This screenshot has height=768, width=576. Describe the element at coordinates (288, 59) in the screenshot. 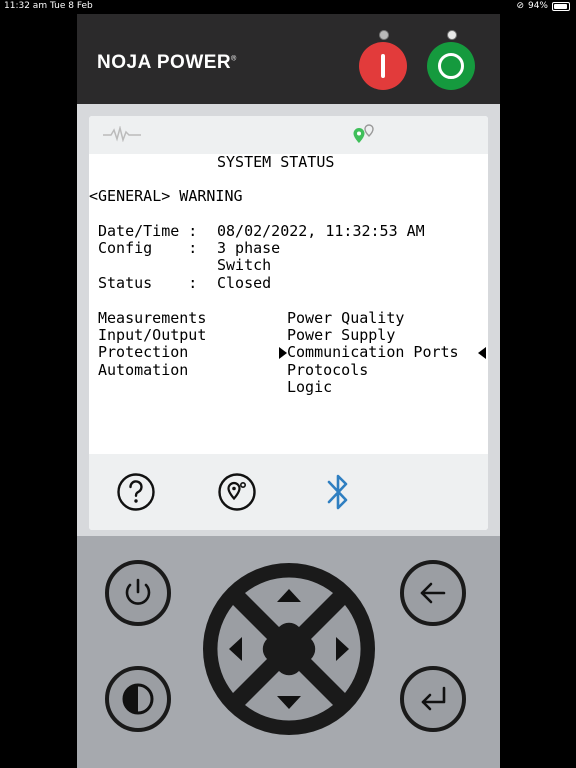

I see `device-header: NOJA POWER®` at that location.